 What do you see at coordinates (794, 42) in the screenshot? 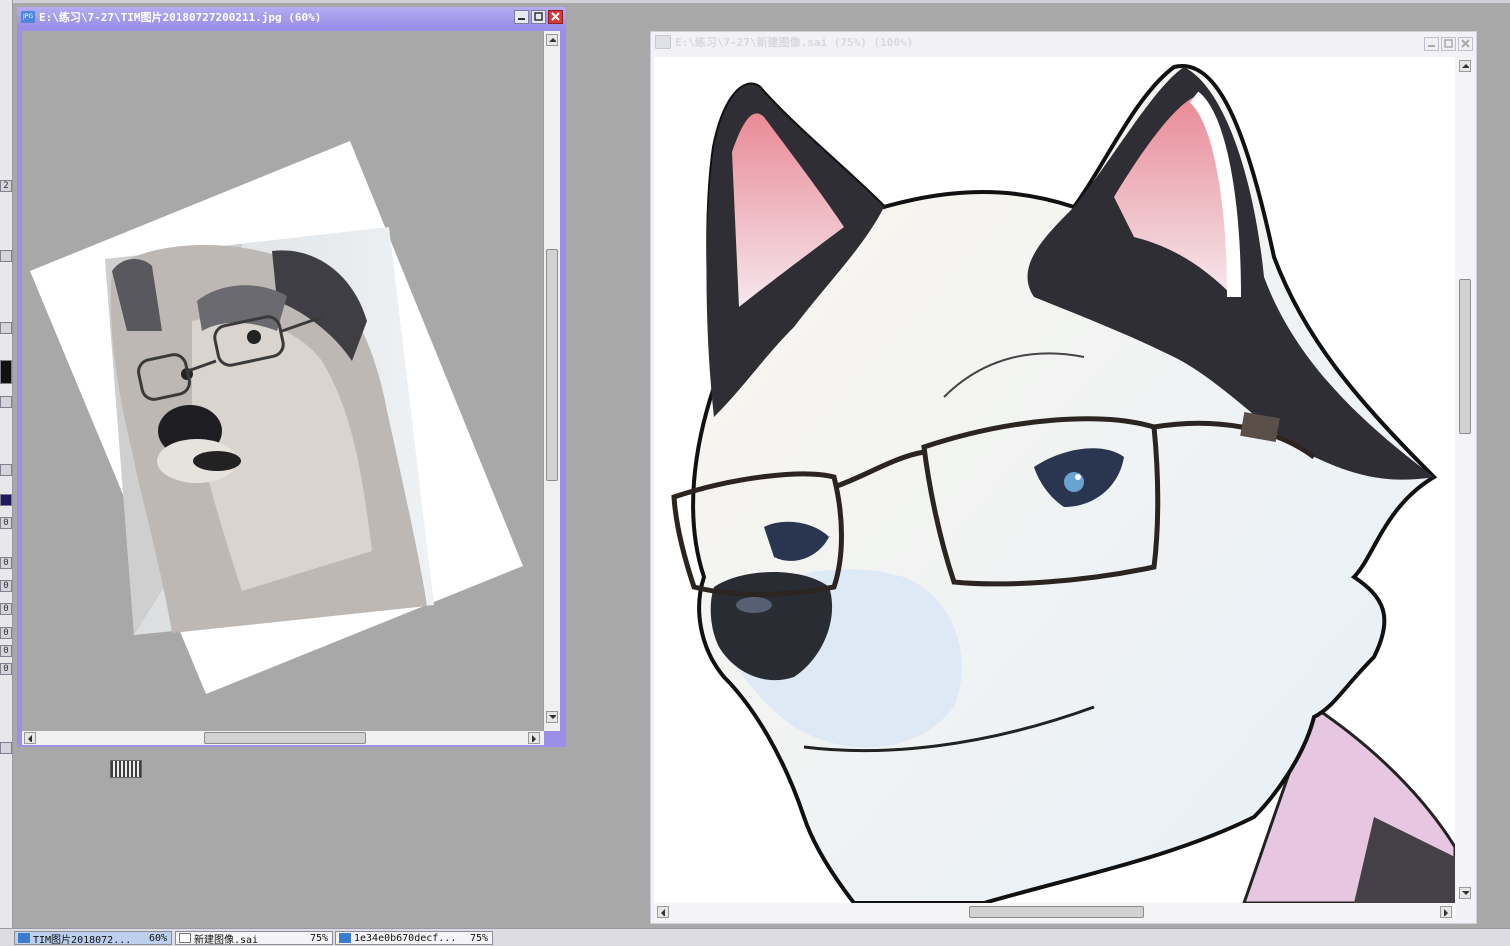
I see `window-title: E:\练习\7-27\新建图像.sai (75%) (100%)` at bounding box center [794, 42].